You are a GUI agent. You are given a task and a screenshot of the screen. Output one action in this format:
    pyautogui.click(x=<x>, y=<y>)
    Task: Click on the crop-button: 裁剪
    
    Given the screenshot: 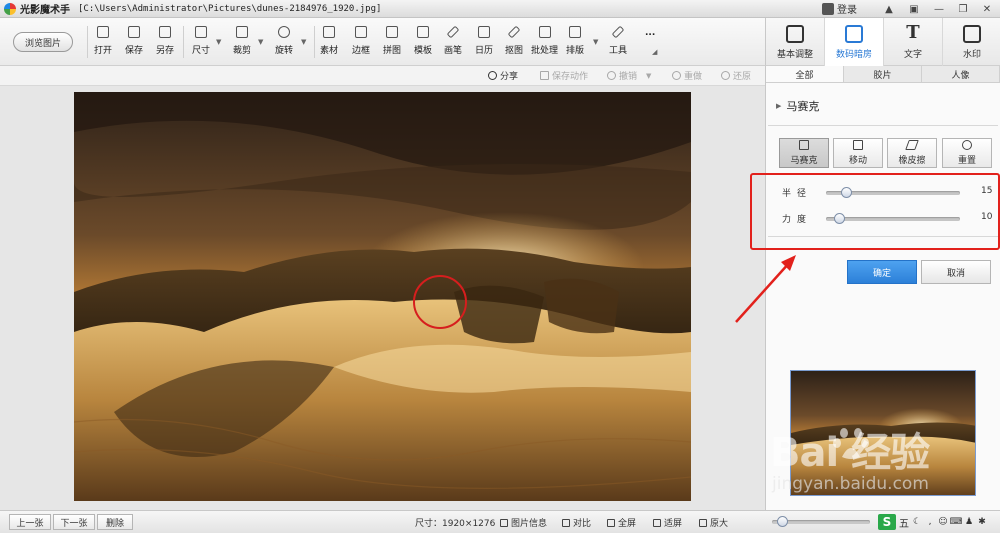 What is the action you would take?
    pyautogui.click(x=242, y=43)
    